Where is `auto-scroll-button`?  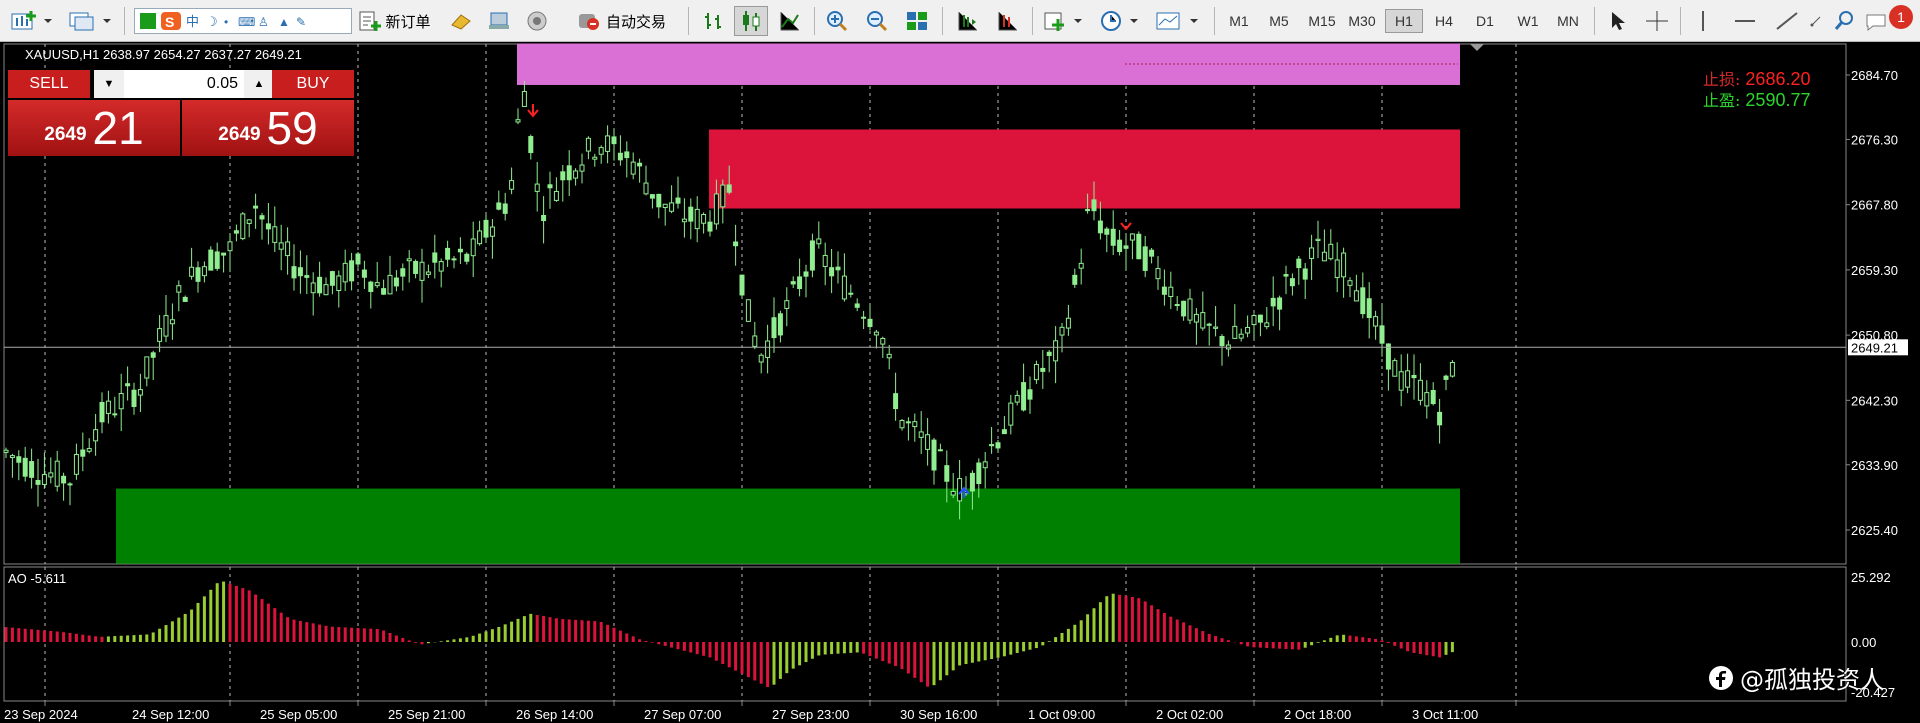
auto-scroll-button is located at coordinates (1007, 21).